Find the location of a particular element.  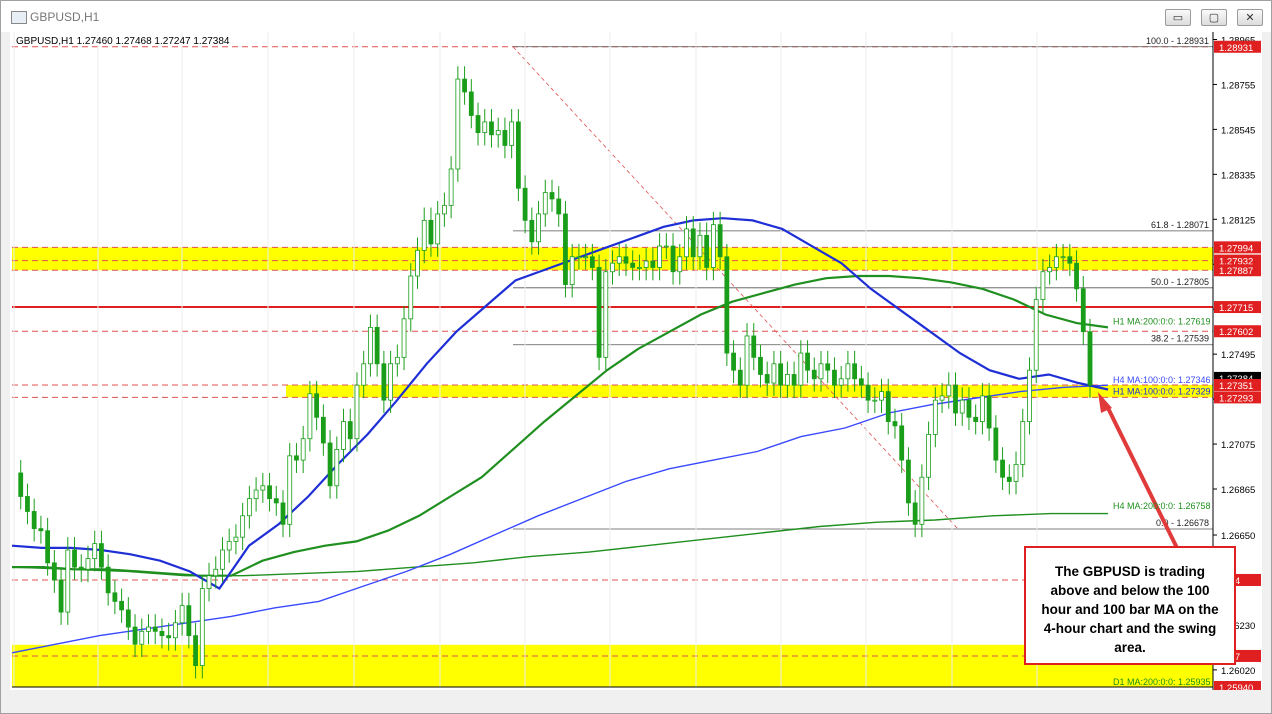

y-tick-label: 1.28545 is located at coordinates (1238, 130).